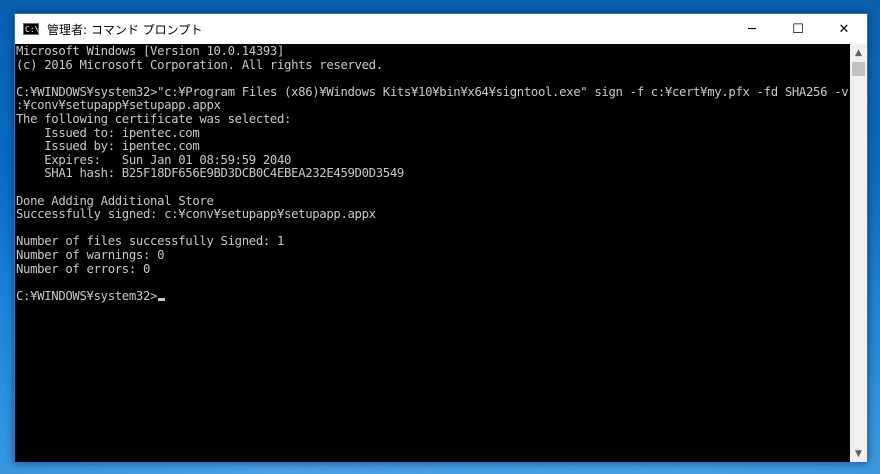 The image size is (880, 474). What do you see at coordinates (125, 29) in the screenshot?
I see `window-title: 管理者: コマンド プロンプト` at bounding box center [125, 29].